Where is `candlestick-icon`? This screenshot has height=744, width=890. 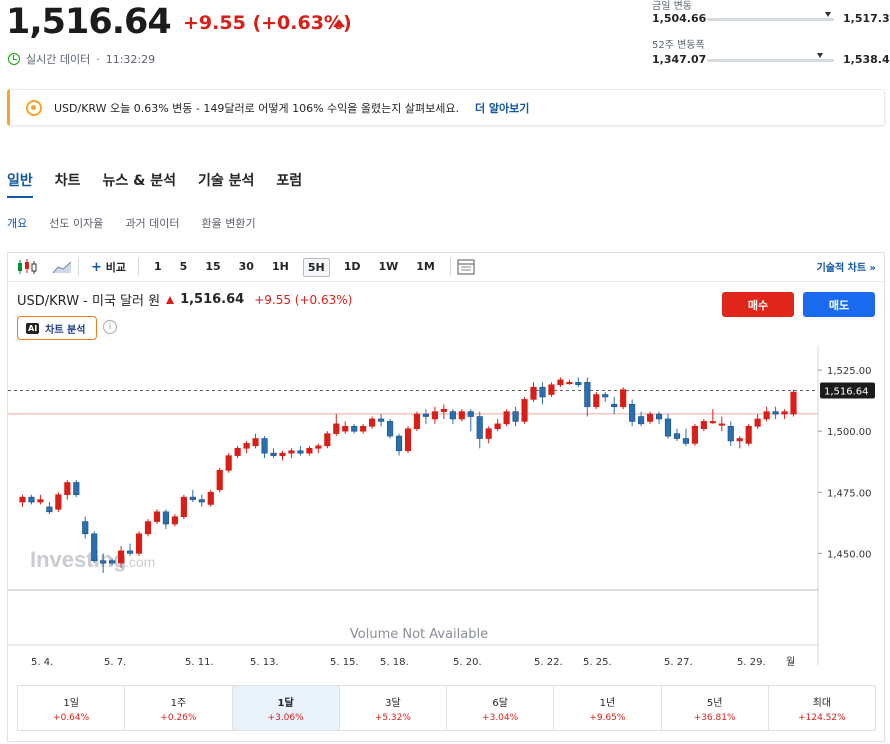
candlestick-icon is located at coordinates (27, 267).